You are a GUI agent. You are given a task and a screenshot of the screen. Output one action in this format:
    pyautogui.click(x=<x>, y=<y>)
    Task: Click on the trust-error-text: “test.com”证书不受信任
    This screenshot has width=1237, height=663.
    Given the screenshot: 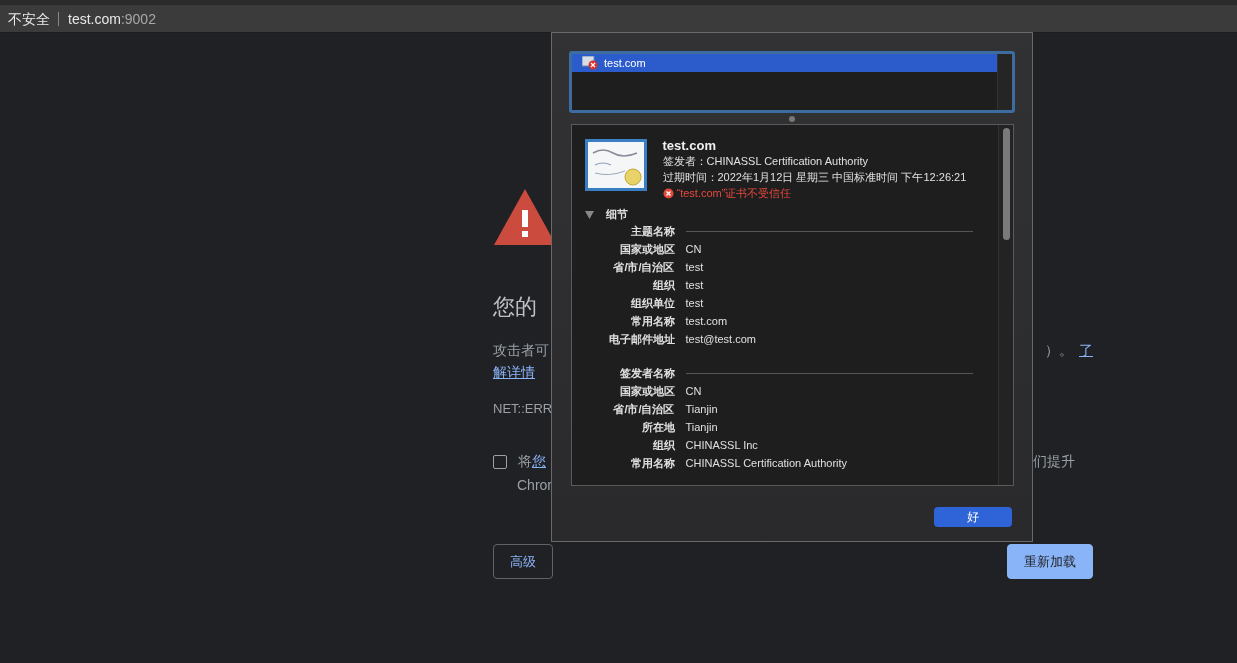 What is the action you would take?
    pyautogui.click(x=734, y=193)
    